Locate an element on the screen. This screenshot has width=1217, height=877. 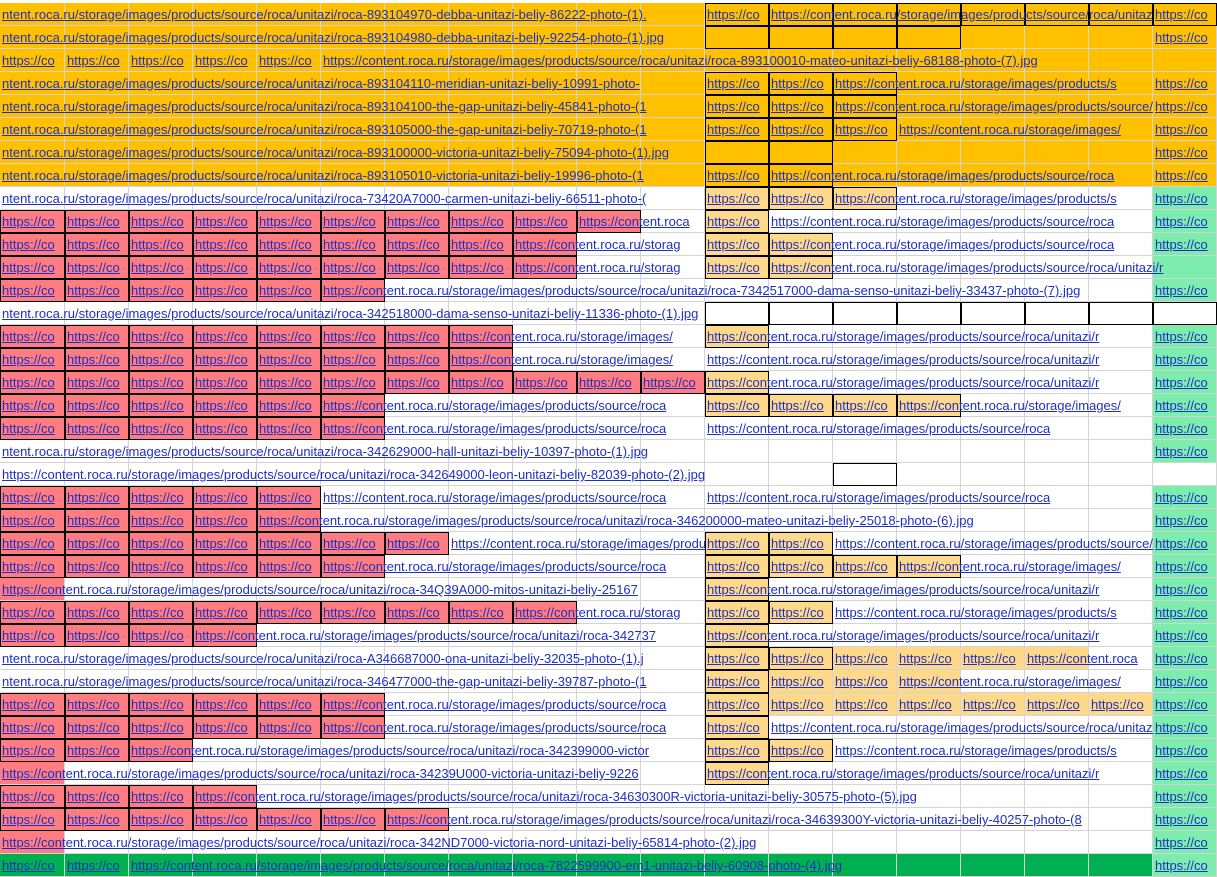
hyperlink: https://content.roca.ru/storag is located at coordinates (609, 244).